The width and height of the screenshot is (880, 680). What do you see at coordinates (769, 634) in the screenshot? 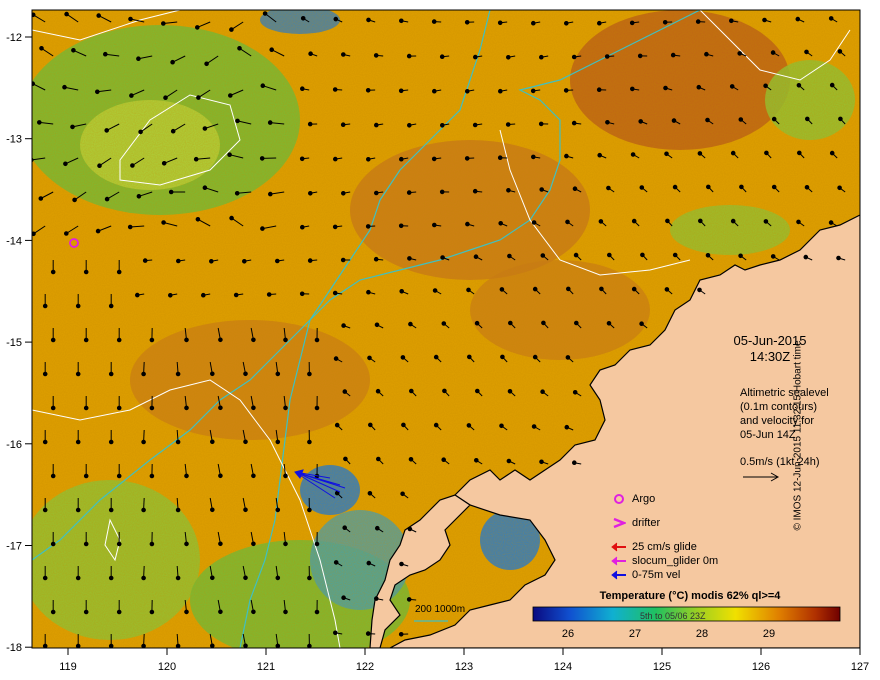
I see `colorbar-tick-label: 29` at bounding box center [769, 634].